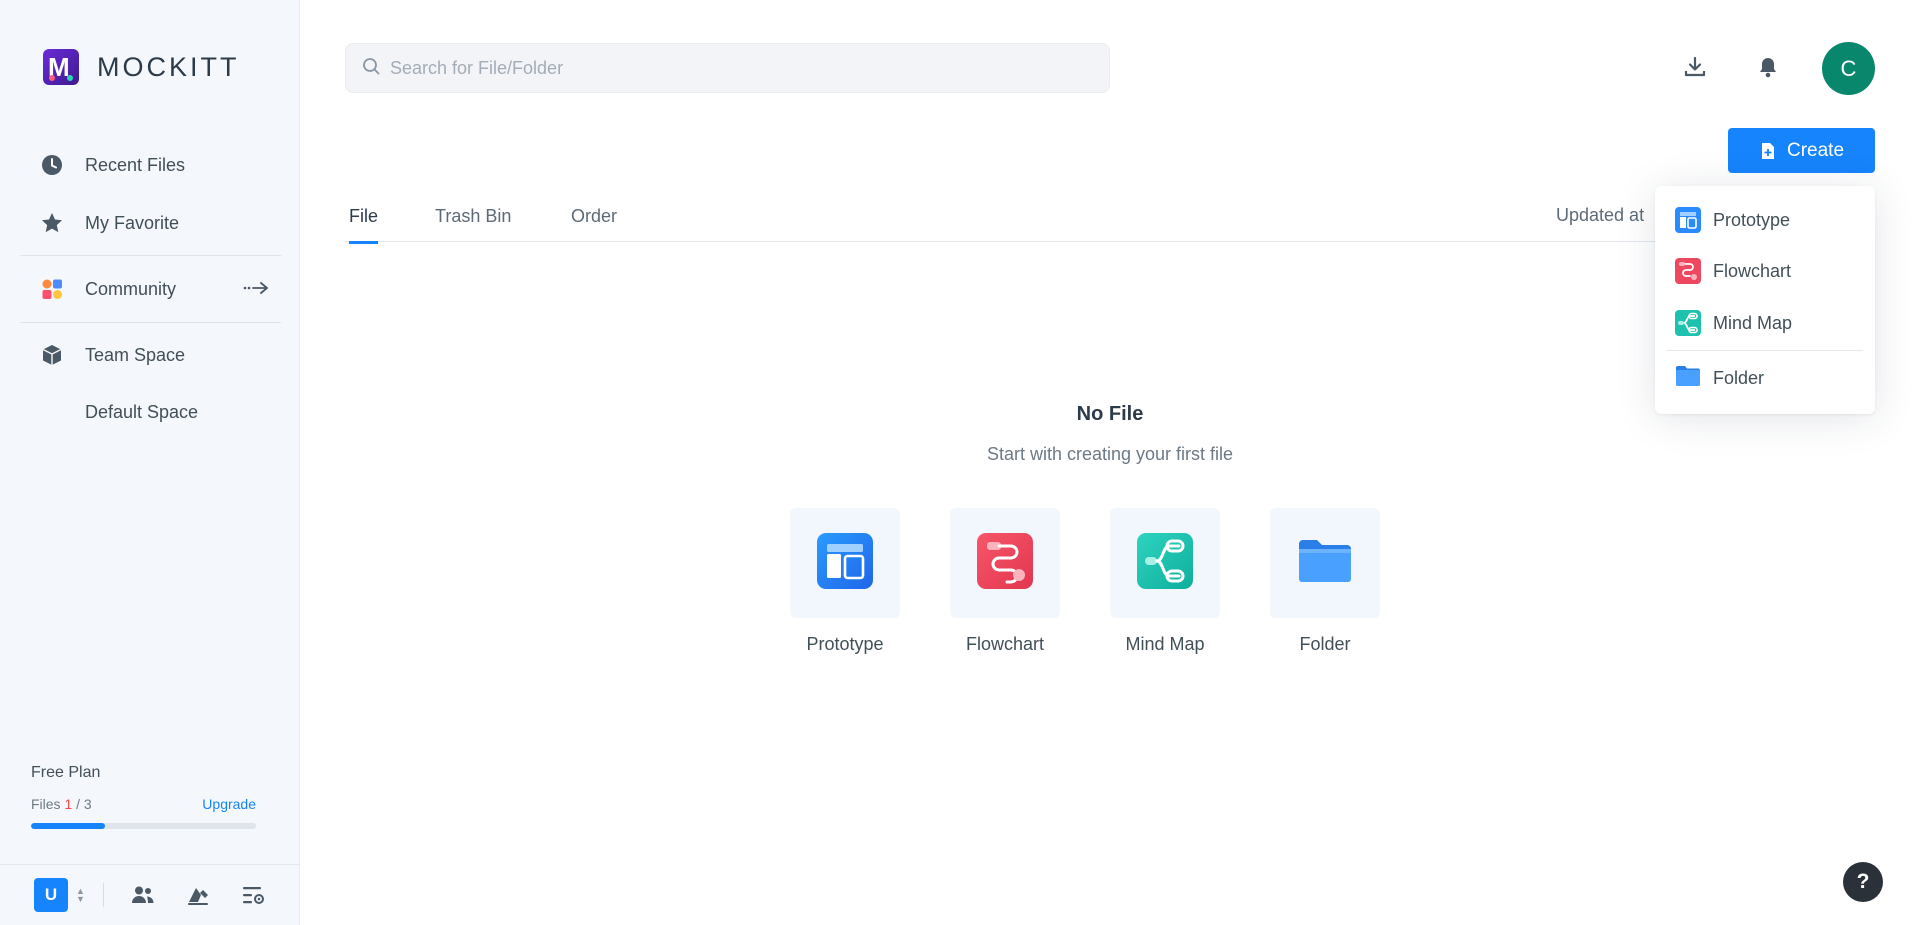 The image size is (1920, 925). I want to click on create-card-label: Mind Map, so click(1165, 644).